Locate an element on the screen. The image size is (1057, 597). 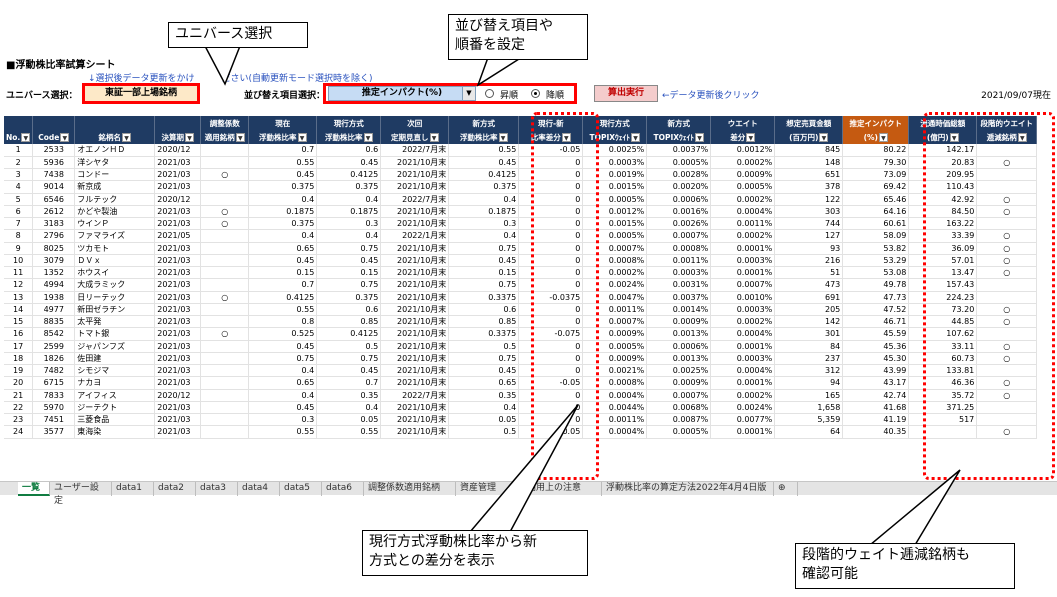
diff-callout-text: 現行方式浮動株比率から新 方式との差分を表示 is located at coordinates (453, 551).